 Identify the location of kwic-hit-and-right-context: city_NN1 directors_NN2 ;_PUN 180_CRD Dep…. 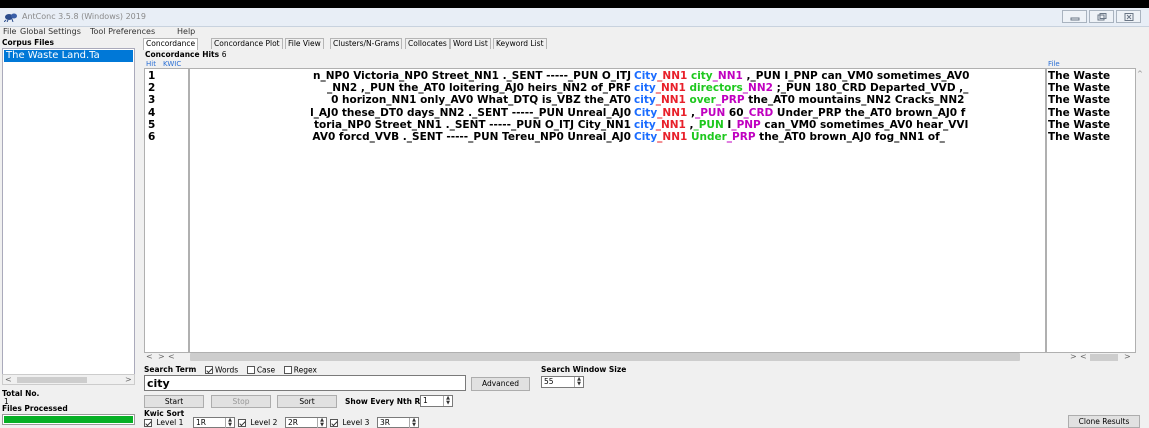
(801, 88).